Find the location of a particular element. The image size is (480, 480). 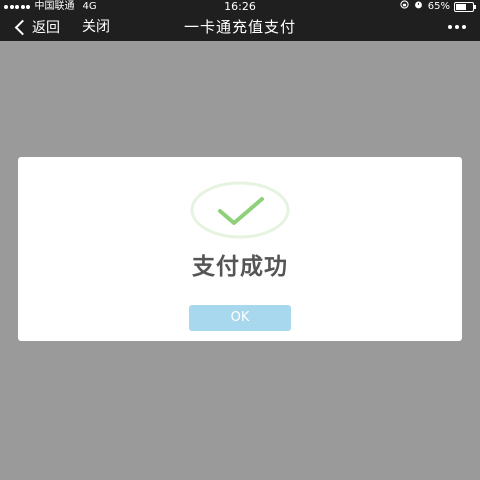

nav-bar: 返回 关闭 一卡通充值支付 is located at coordinates (240, 27).